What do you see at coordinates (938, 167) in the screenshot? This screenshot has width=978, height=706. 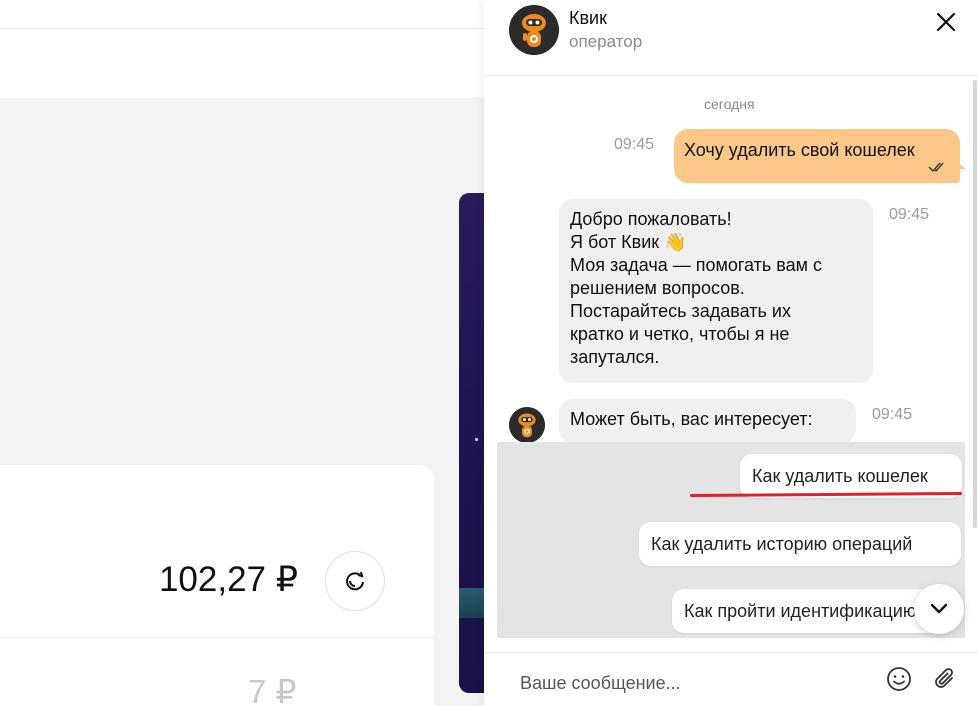 I see `read-checkmarks-icon` at bounding box center [938, 167].